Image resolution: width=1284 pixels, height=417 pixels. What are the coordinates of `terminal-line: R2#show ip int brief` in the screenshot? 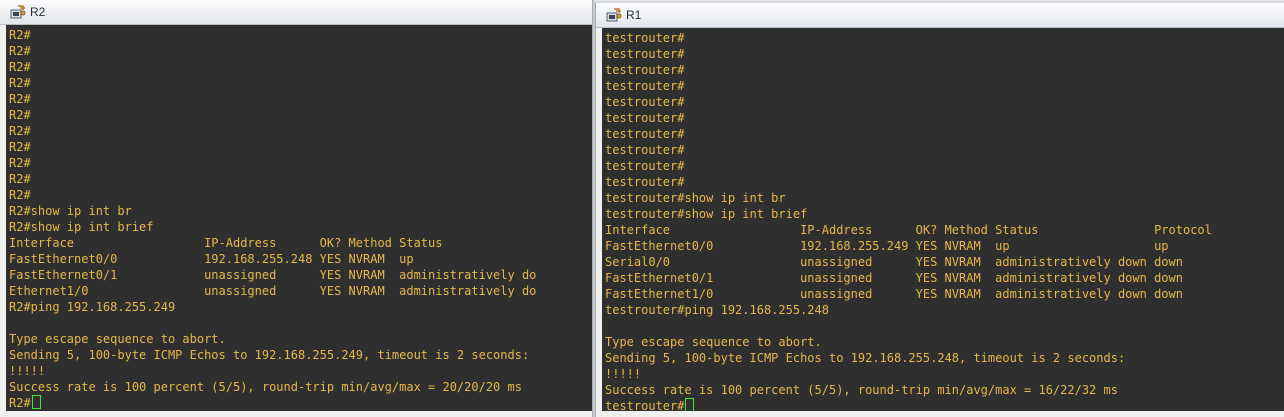 It's located at (81, 227).